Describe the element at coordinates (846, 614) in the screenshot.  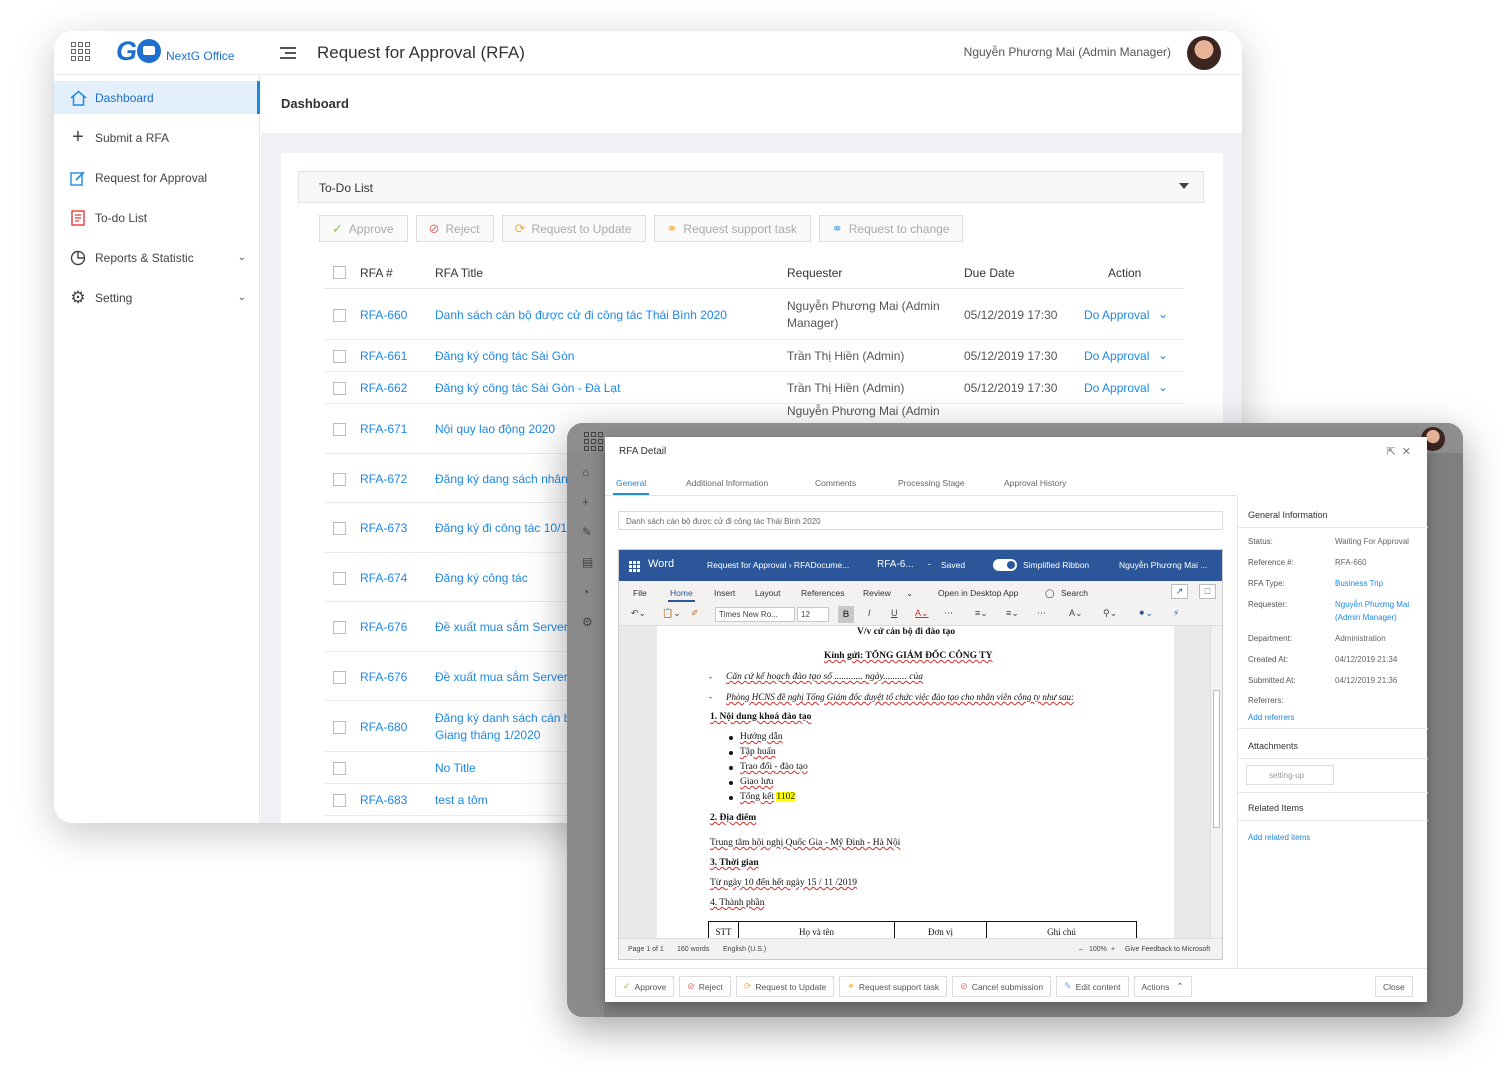
I see `bold-button: B` at that location.